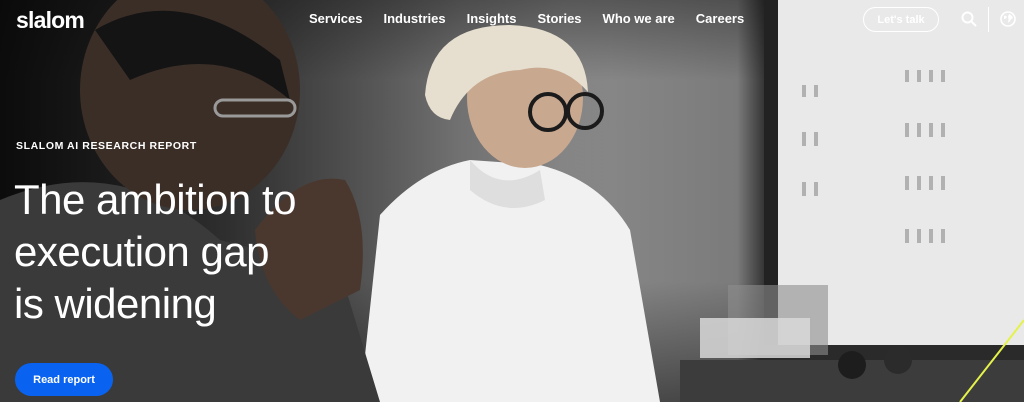  What do you see at coordinates (1008, 19) in the screenshot?
I see `globe-icon` at bounding box center [1008, 19].